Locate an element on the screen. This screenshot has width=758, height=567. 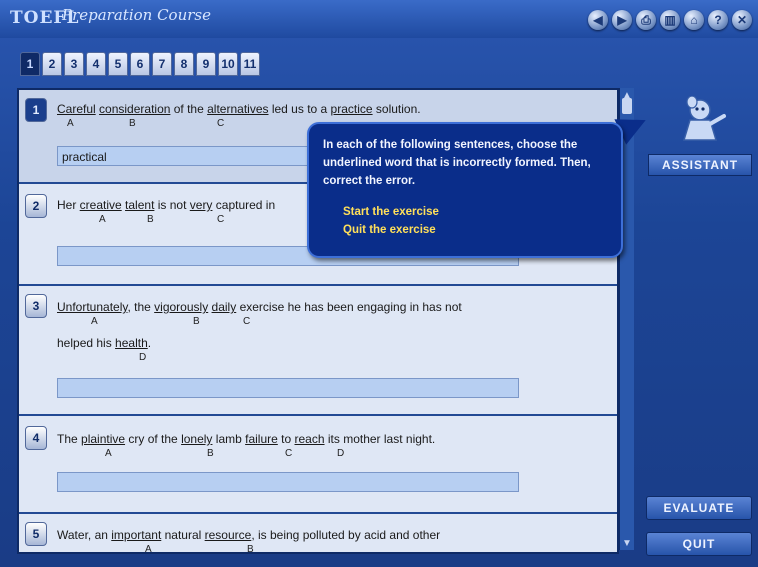
underlined-word: resource is located at coordinates (228, 535).